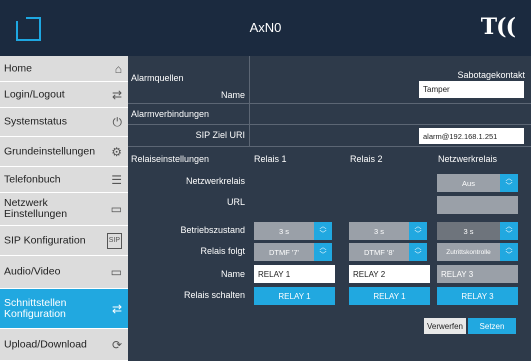 This screenshot has height=361, width=531. I want to click on relais-2-state-select: 3 s, so click(379, 231).